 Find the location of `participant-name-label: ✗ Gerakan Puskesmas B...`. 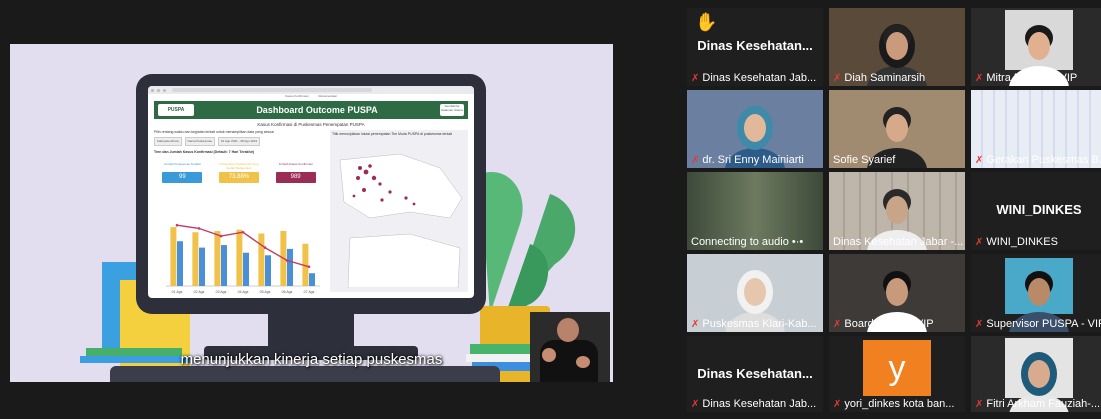

participant-name-label: ✗ Gerakan Puskesmas B... is located at coordinates (1038, 160).